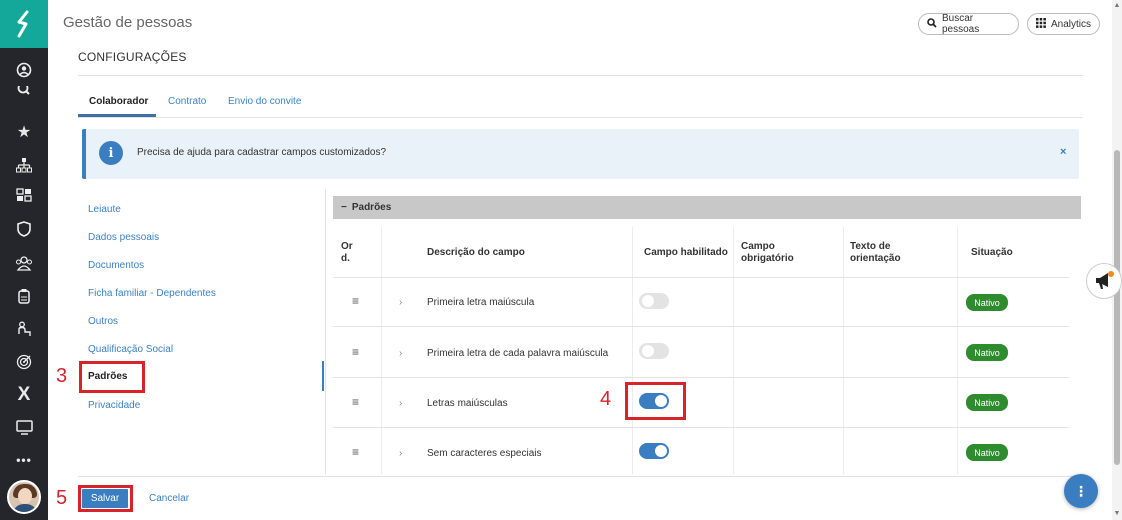  What do you see at coordinates (116, 265) in the screenshot?
I see `nav-item-documentos: Documentos` at bounding box center [116, 265].